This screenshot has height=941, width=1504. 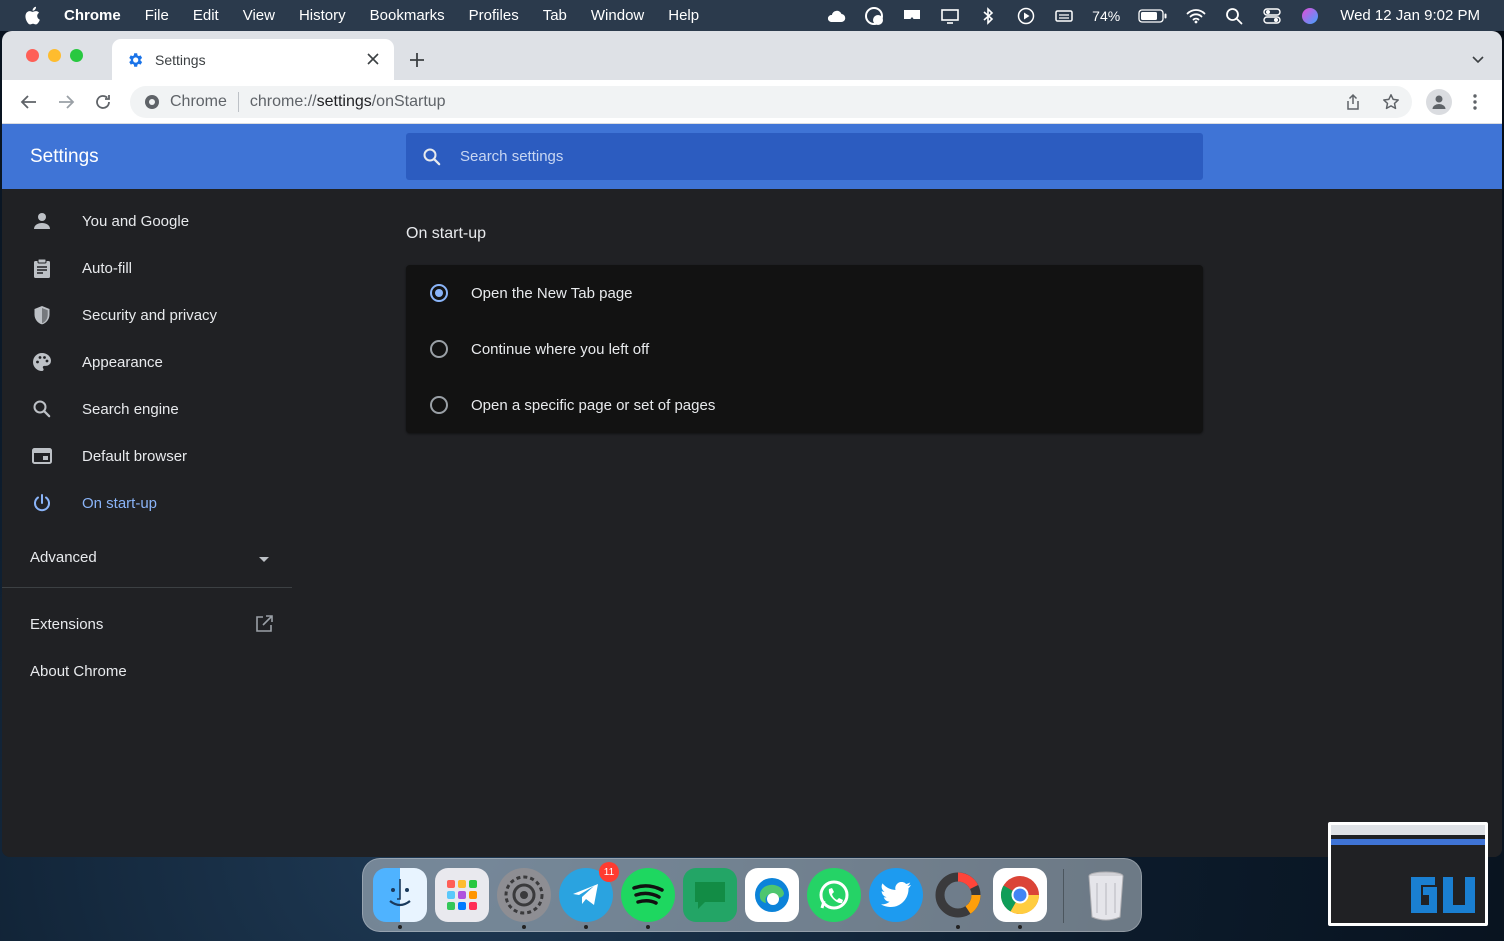 I want to click on whatsapp-icon, so click(x=834, y=895).